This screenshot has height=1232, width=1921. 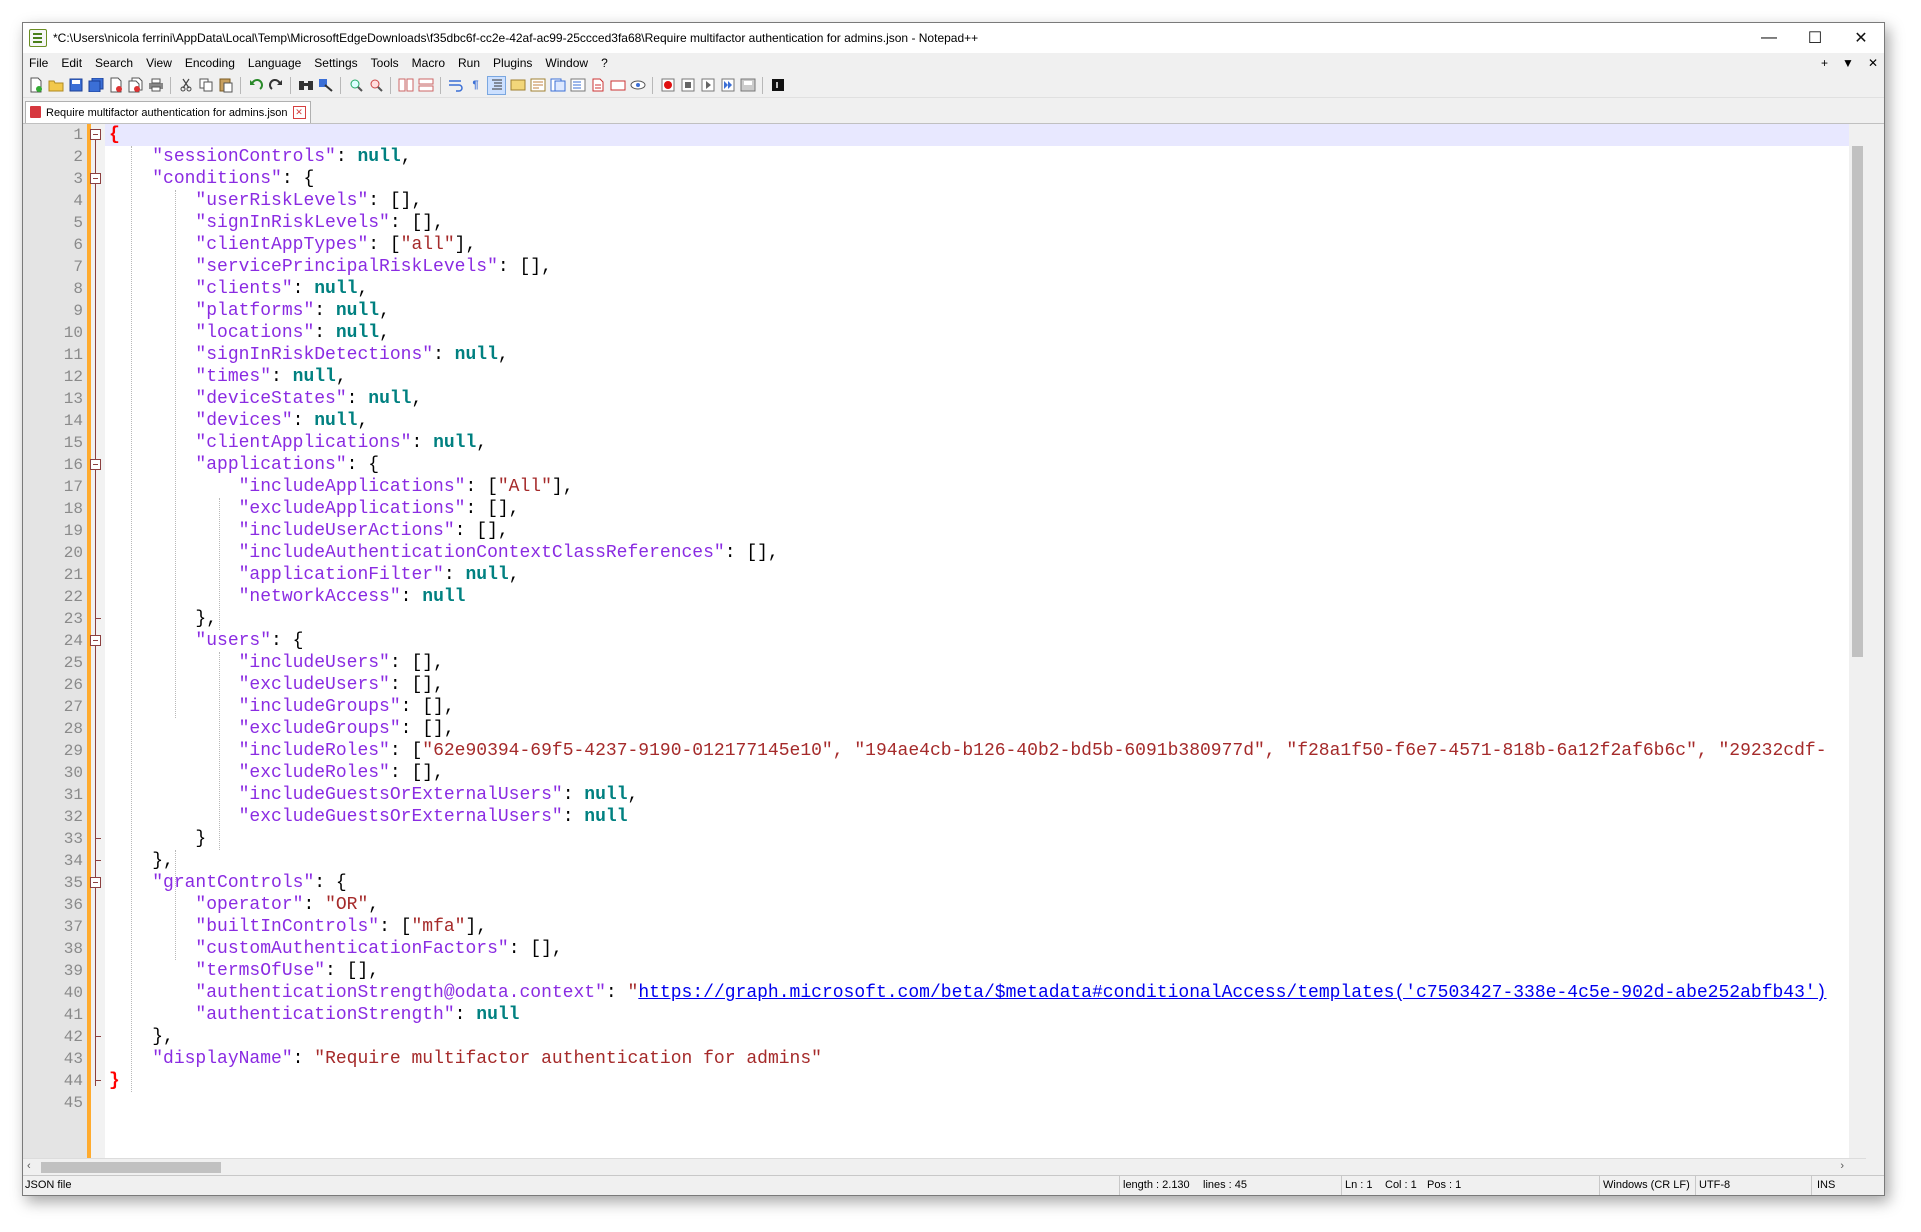 What do you see at coordinates (1848, 63) in the screenshot?
I see `tab-list-button: ▼` at bounding box center [1848, 63].